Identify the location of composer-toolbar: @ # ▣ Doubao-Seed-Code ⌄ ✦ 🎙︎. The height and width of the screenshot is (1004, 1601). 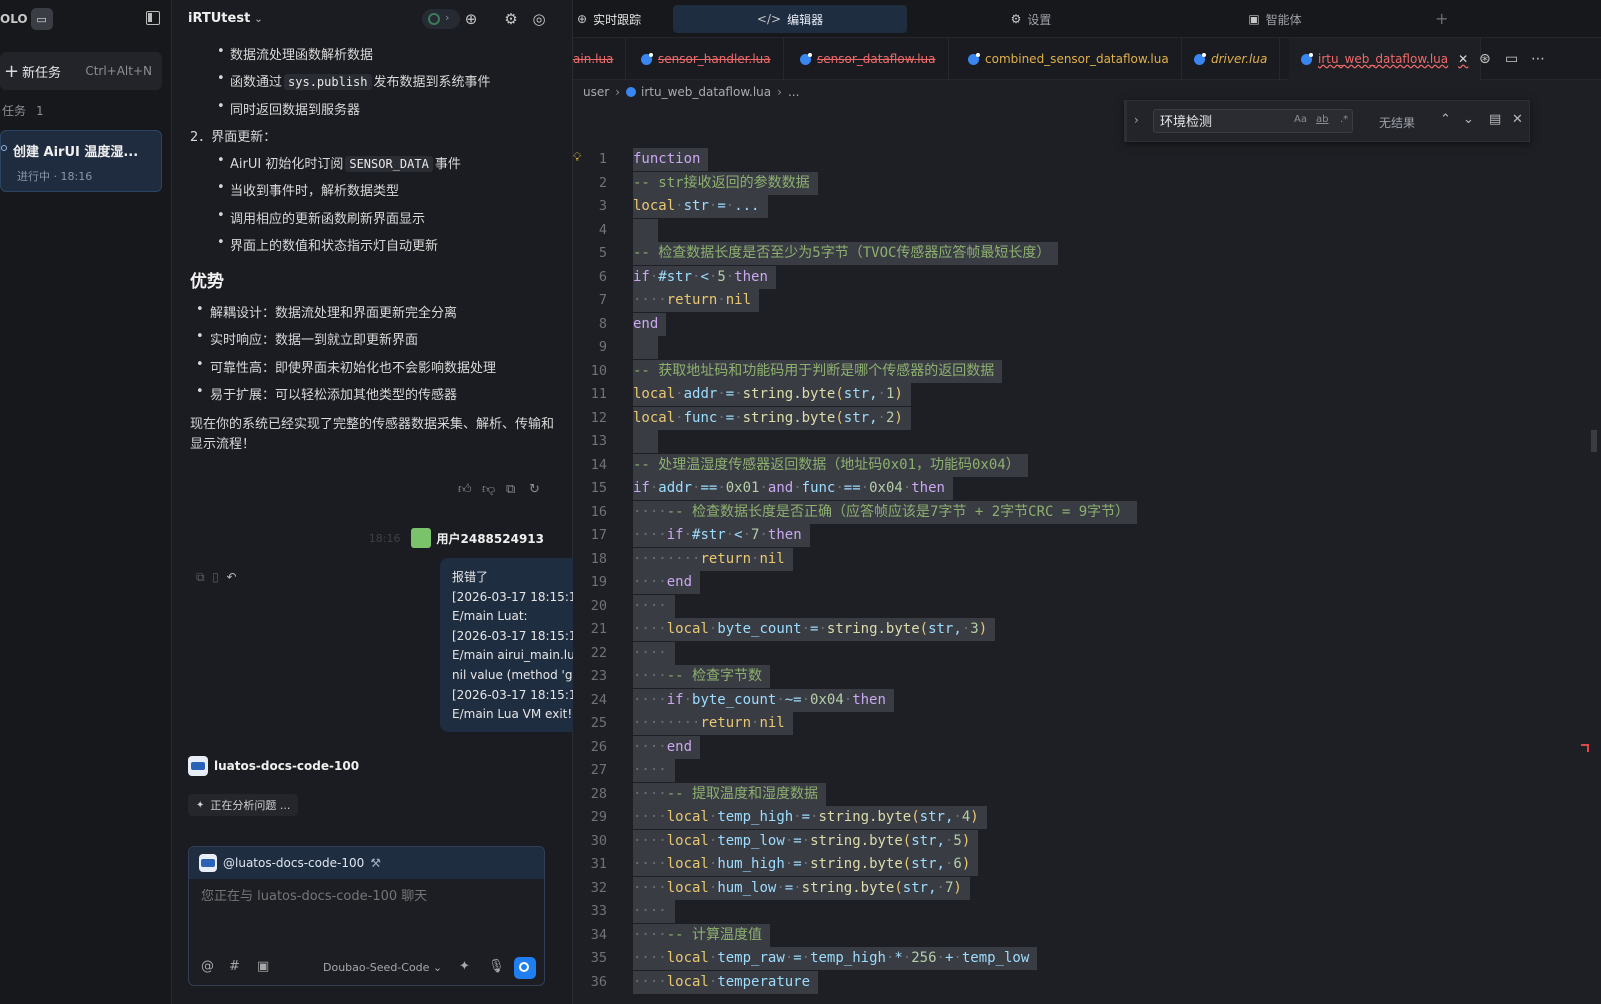
(366, 968).